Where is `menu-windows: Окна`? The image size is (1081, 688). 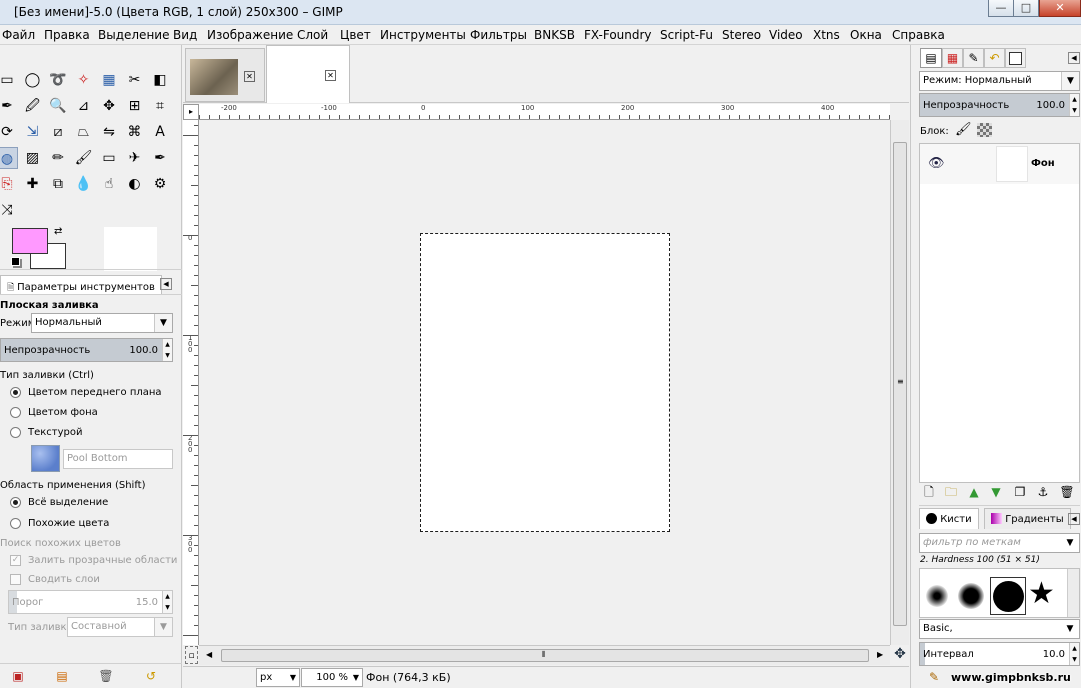 menu-windows: Окна is located at coordinates (866, 35).